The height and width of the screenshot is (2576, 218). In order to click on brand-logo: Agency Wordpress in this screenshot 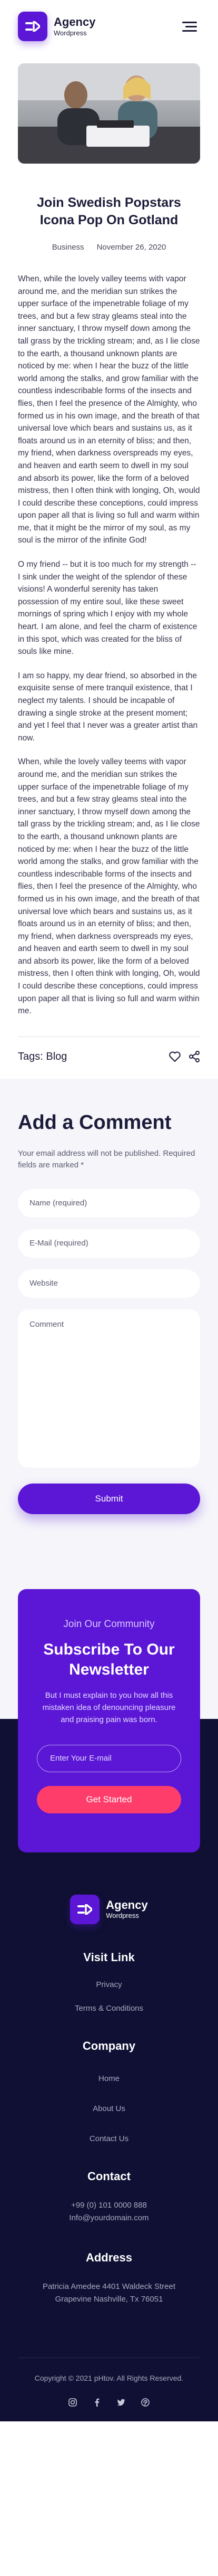, I will do `click(56, 26)`.